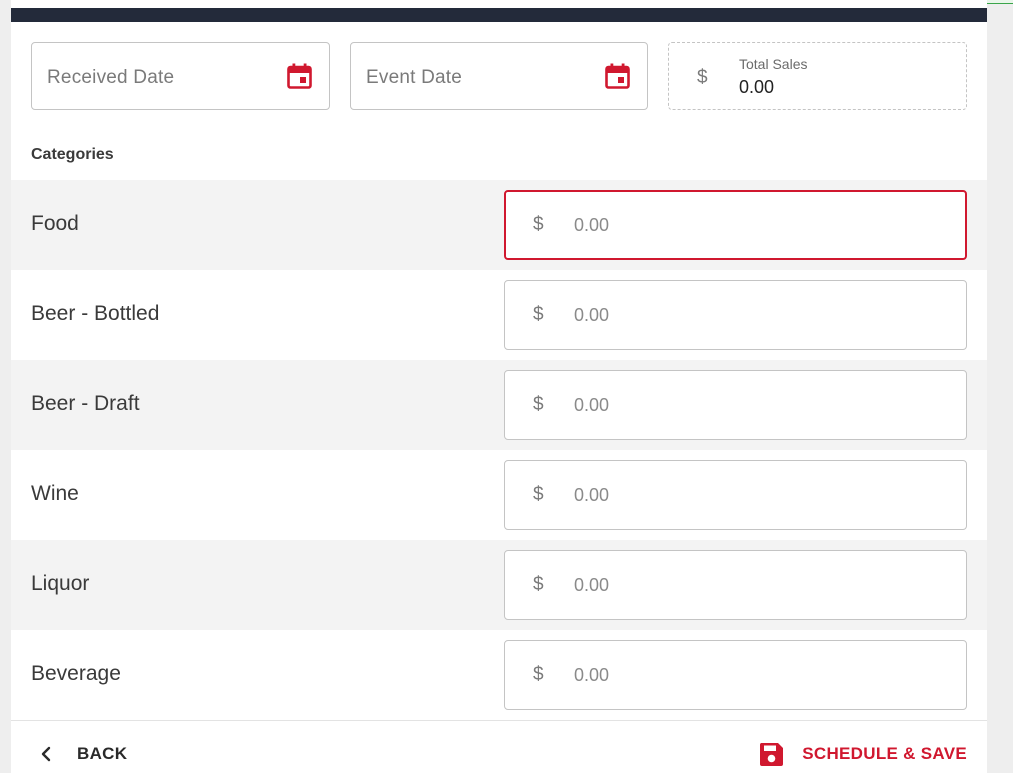  I want to click on schedule-save-button: SCHEDULE & SAVE, so click(863, 754).